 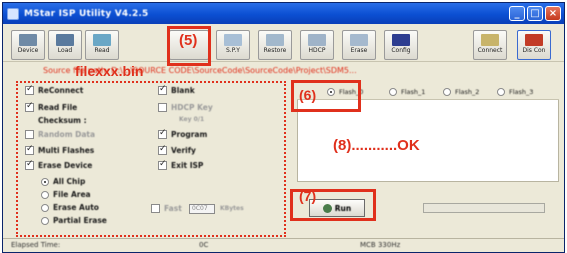 What do you see at coordinates (188, 40) in the screenshot?
I see `step5-label: (5)` at bounding box center [188, 40].